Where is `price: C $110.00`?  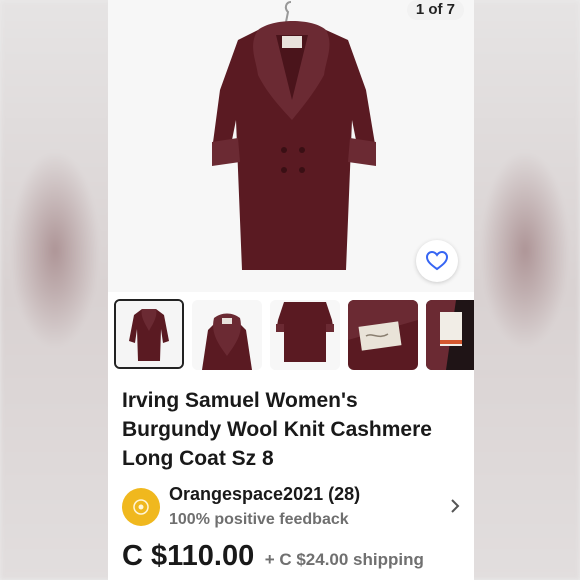
price: C $110.00 is located at coordinates (188, 556).